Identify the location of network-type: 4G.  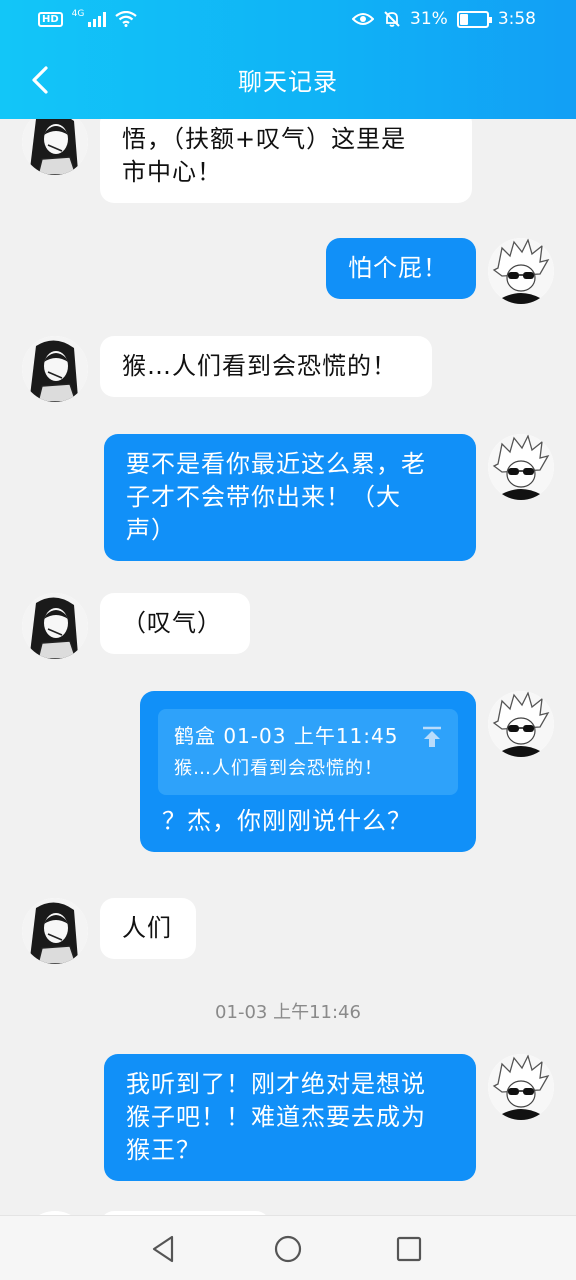
(78, 14).